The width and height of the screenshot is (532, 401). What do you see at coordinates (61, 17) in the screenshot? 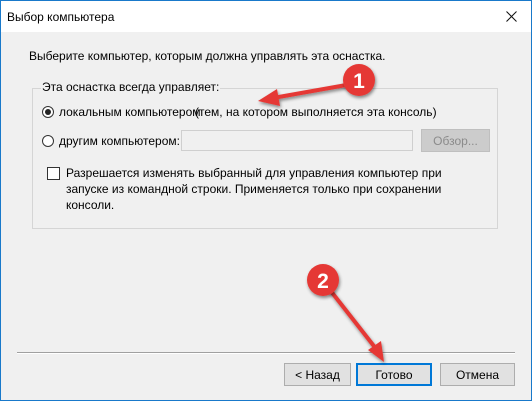
I see `window-title: Выбор компьютера` at bounding box center [61, 17].